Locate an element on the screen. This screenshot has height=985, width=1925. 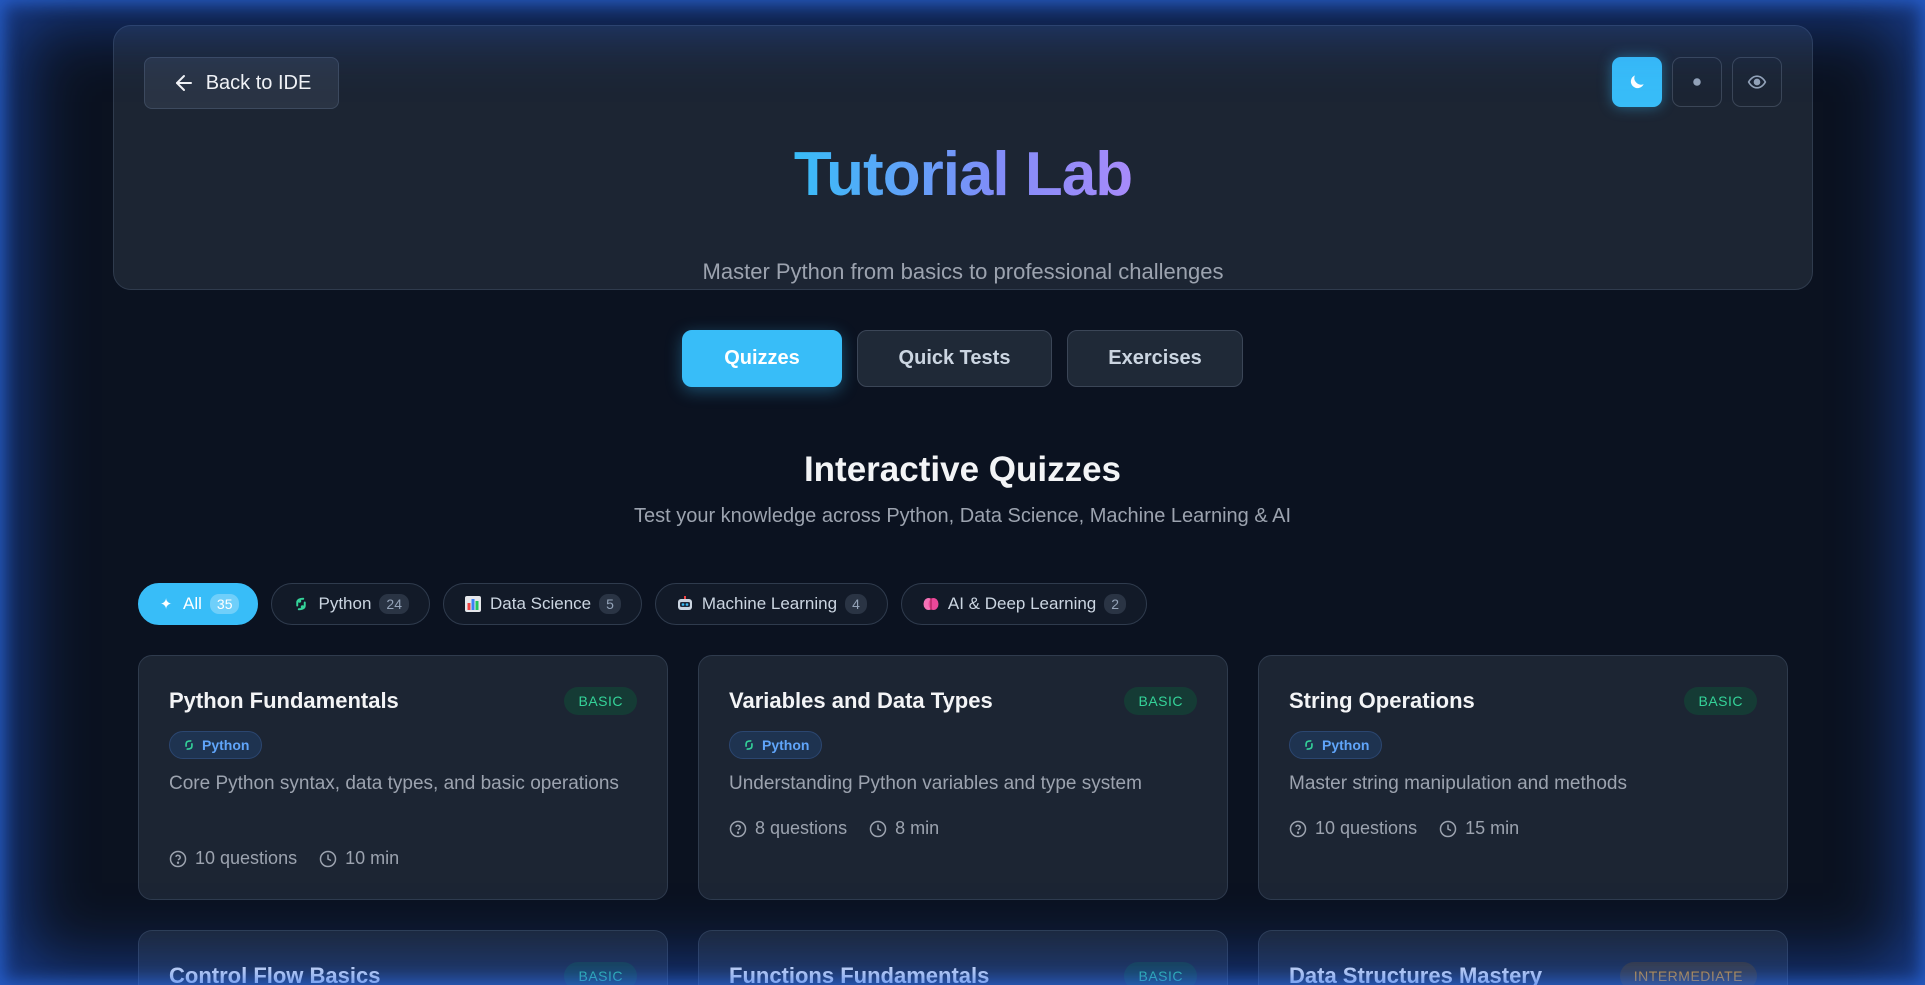
question-count: 8 questions is located at coordinates (801, 828).